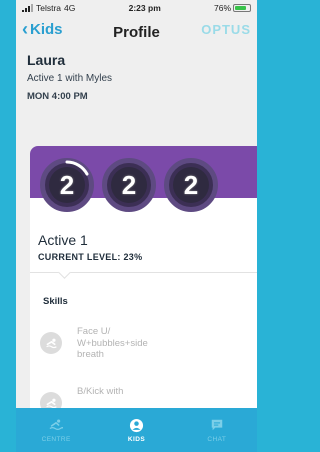 The height and width of the screenshot is (452, 320). Describe the element at coordinates (46, 29) in the screenshot. I see `back-label: Kids` at that location.